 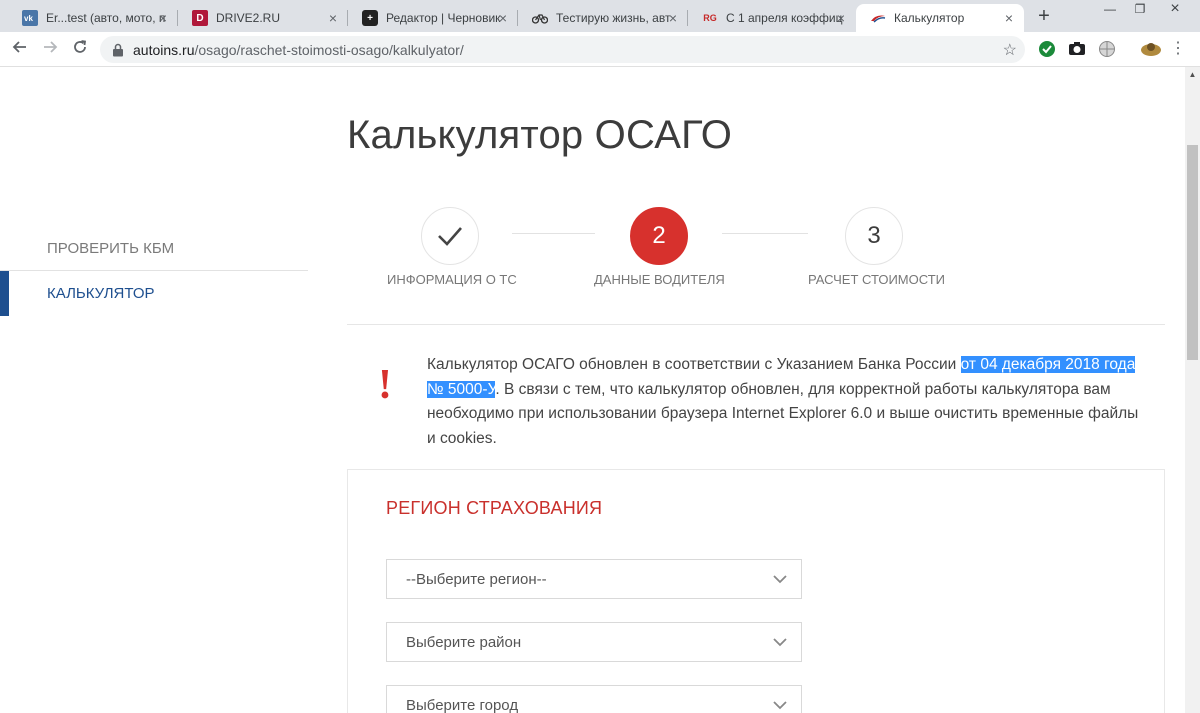 I want to click on district-select-value: Выберите район, so click(x=464, y=642).